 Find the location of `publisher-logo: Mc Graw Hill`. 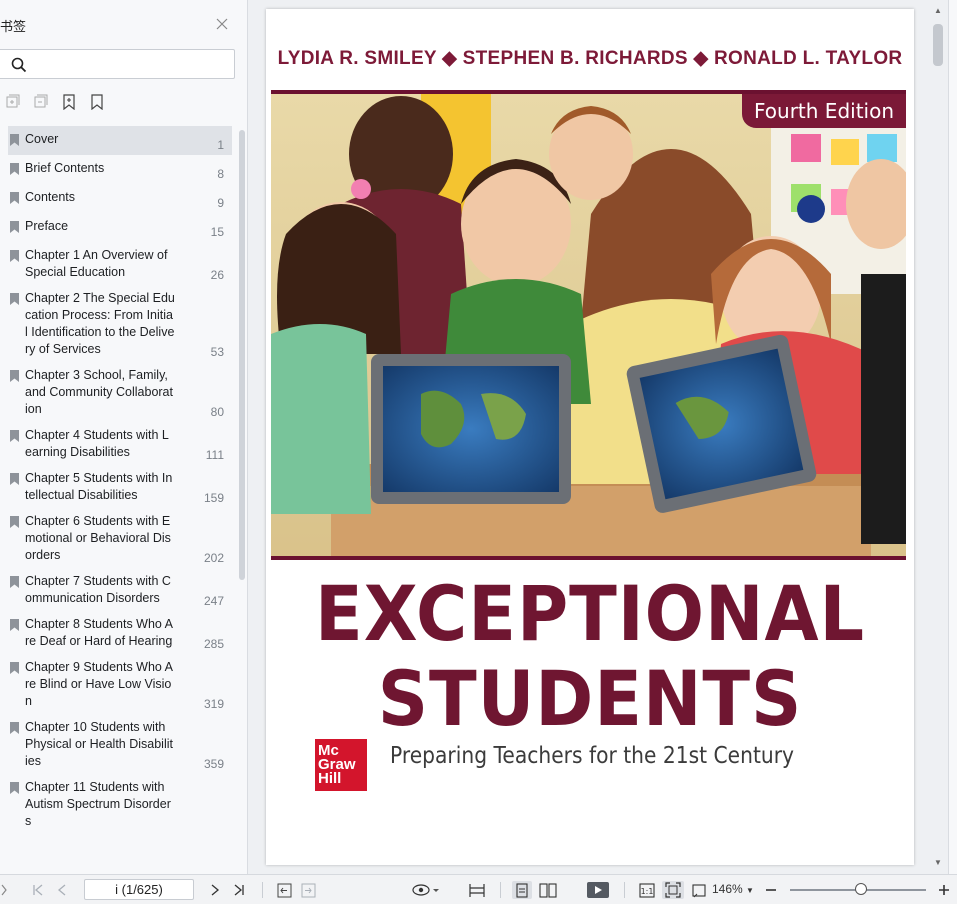

publisher-logo: Mc Graw Hill is located at coordinates (341, 765).